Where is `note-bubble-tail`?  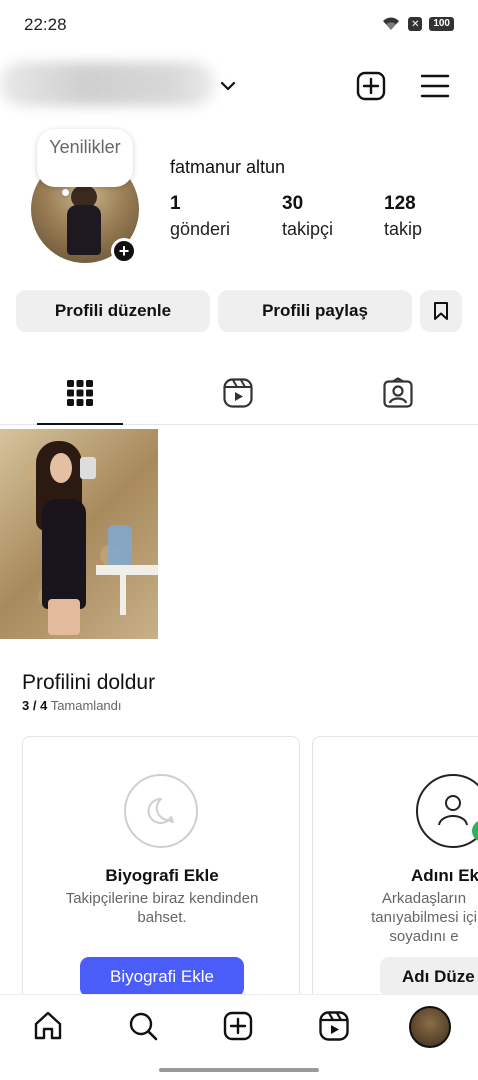
note-bubble-tail is located at coordinates (65, 192).